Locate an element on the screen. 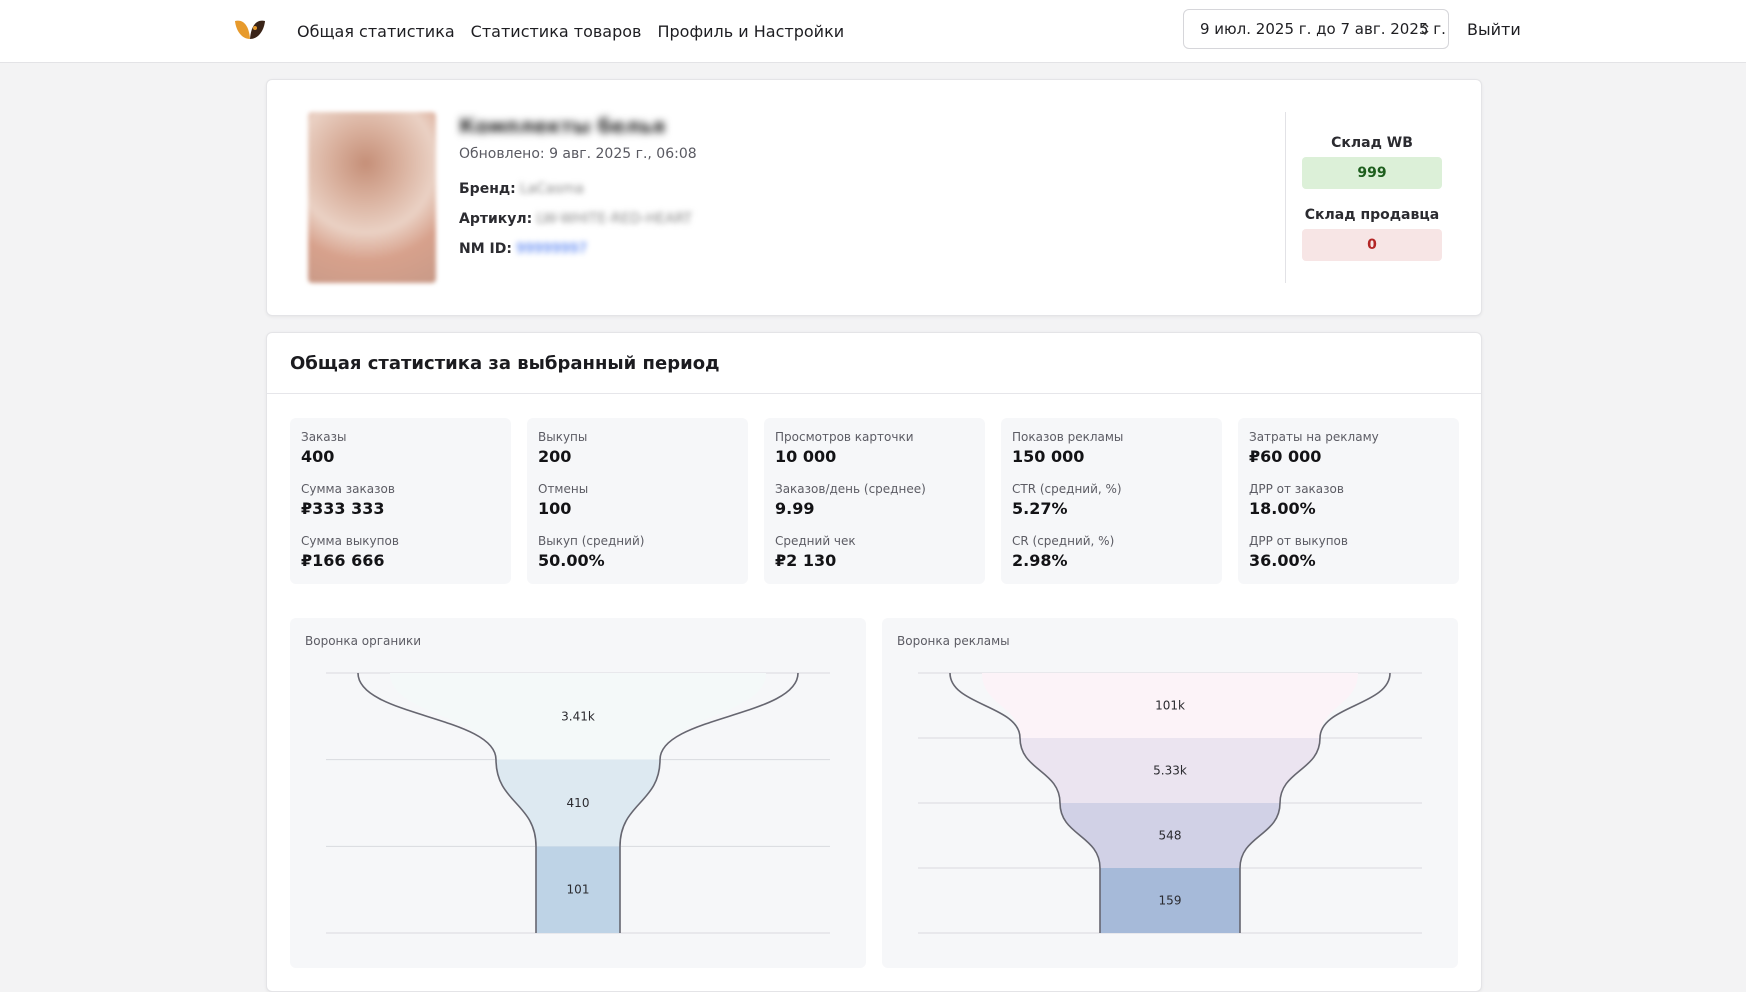  stock-wb-label: Склад WB is located at coordinates (1372, 143).